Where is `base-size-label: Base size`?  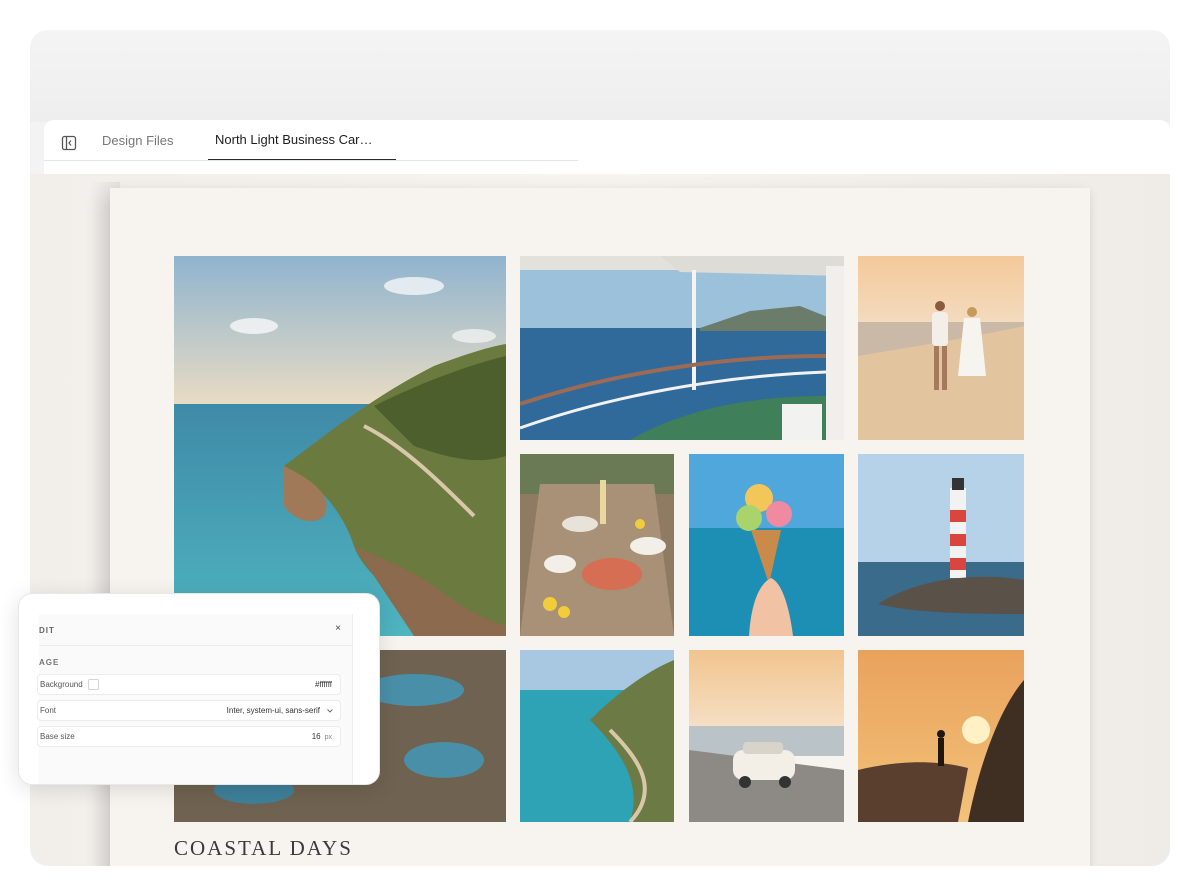 base-size-label: Base size is located at coordinates (57, 736).